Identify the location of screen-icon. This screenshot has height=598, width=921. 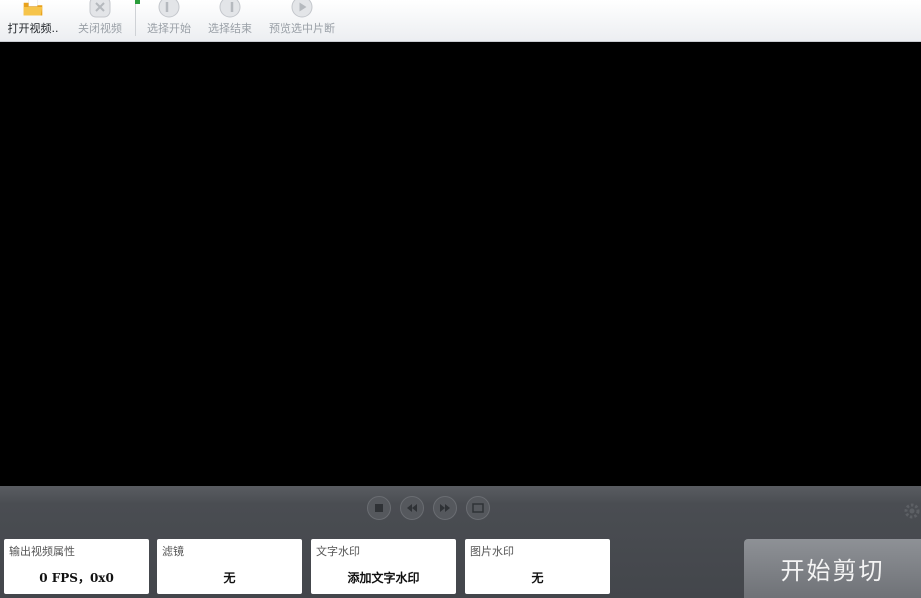
(478, 508).